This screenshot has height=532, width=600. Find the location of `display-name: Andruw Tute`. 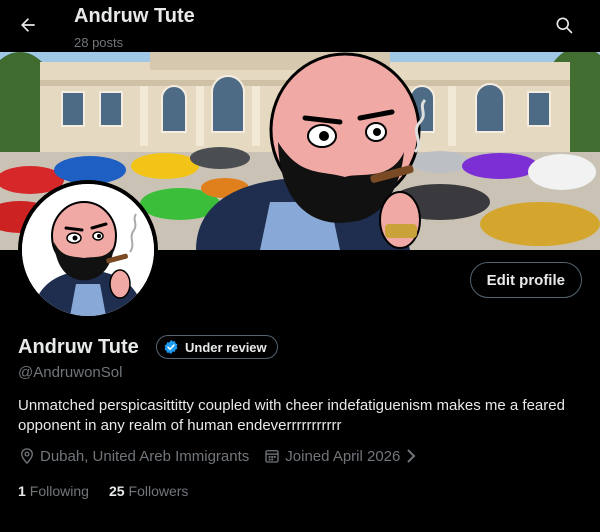

display-name: Andruw Tute is located at coordinates (78, 347).